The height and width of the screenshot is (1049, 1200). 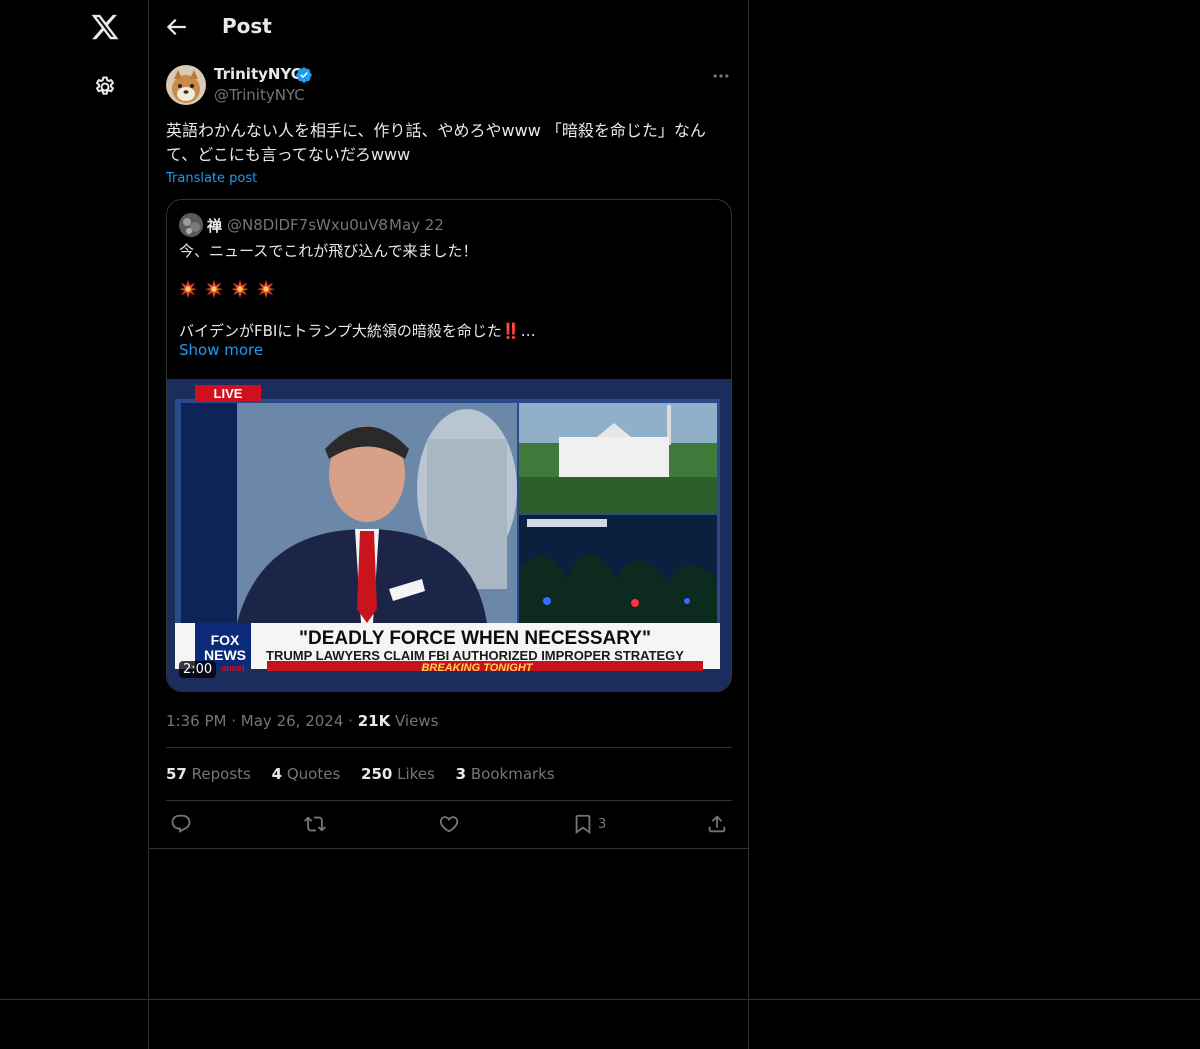 I want to click on reposts-label: Reposts, so click(x=221, y=774).